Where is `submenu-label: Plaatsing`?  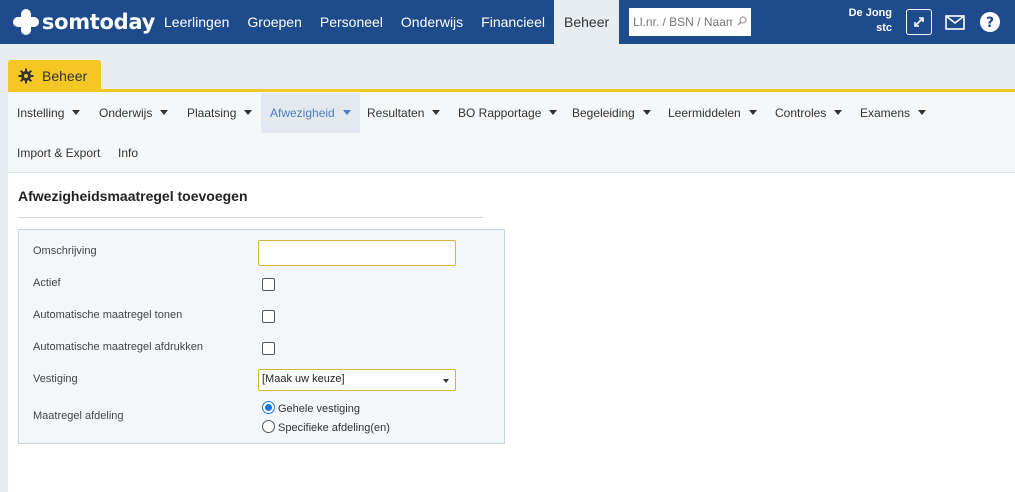 submenu-label: Plaatsing is located at coordinates (212, 113).